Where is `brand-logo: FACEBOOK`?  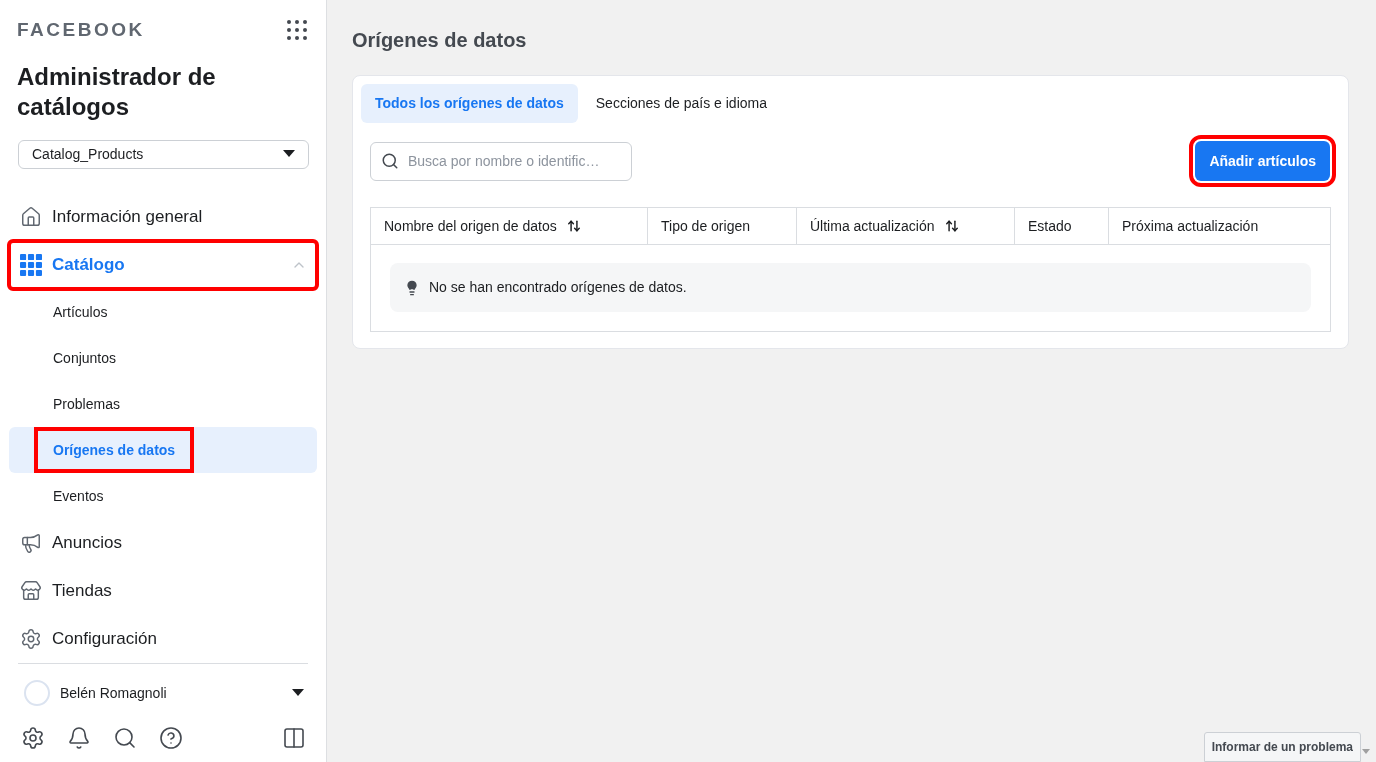 brand-logo: FACEBOOK is located at coordinates (81, 30).